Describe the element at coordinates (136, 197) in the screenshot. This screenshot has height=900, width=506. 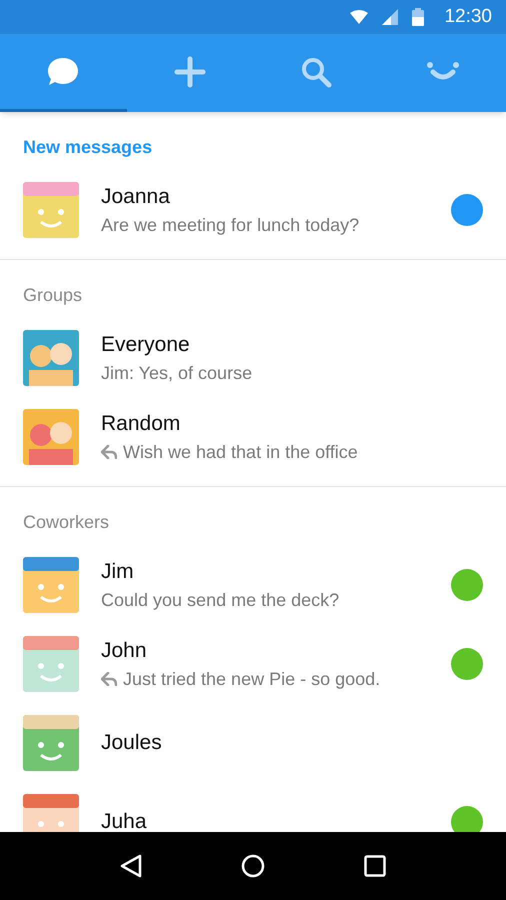
I see `contact-name: Joanna` at that location.